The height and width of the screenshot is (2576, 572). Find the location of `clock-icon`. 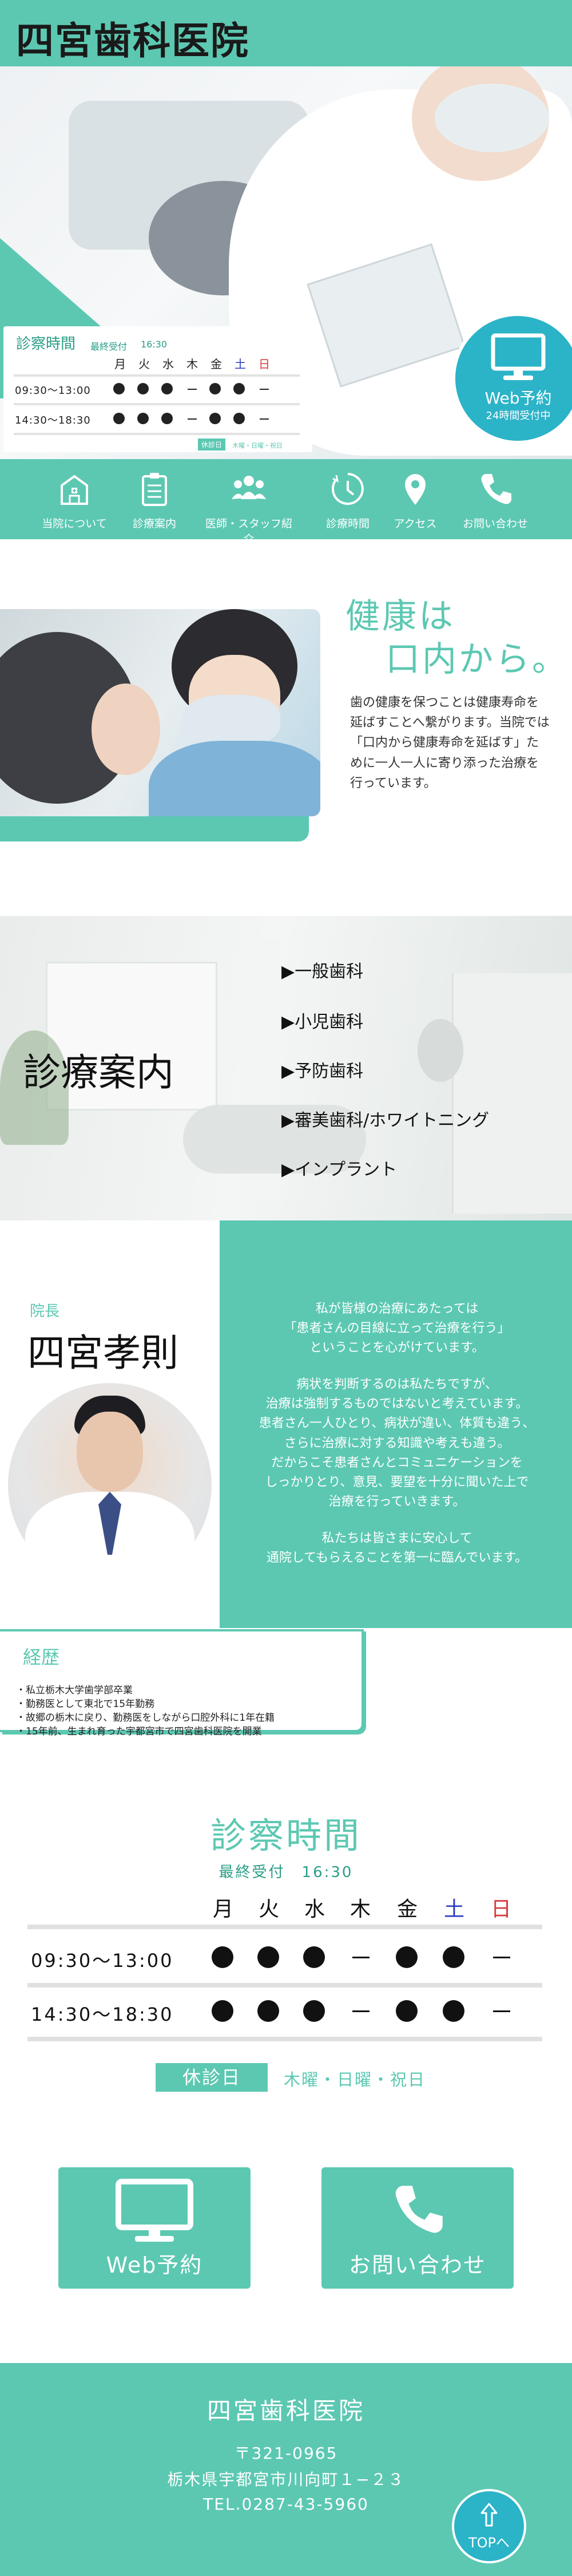

clock-icon is located at coordinates (347, 489).